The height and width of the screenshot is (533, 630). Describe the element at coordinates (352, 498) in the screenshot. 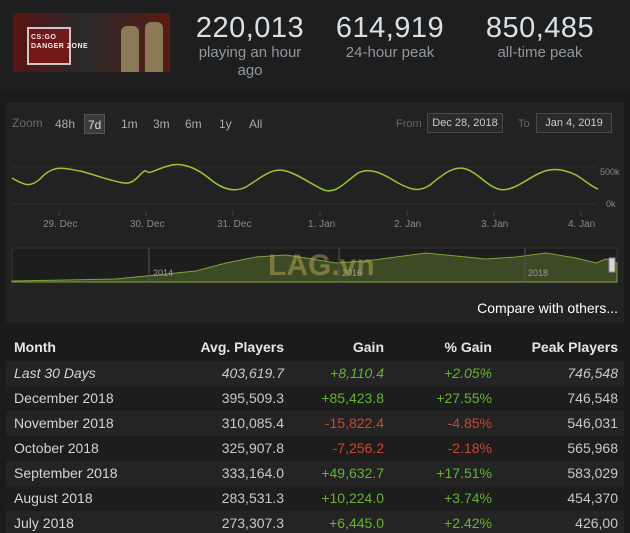

I see `cell-gain: +10,224.0` at that location.